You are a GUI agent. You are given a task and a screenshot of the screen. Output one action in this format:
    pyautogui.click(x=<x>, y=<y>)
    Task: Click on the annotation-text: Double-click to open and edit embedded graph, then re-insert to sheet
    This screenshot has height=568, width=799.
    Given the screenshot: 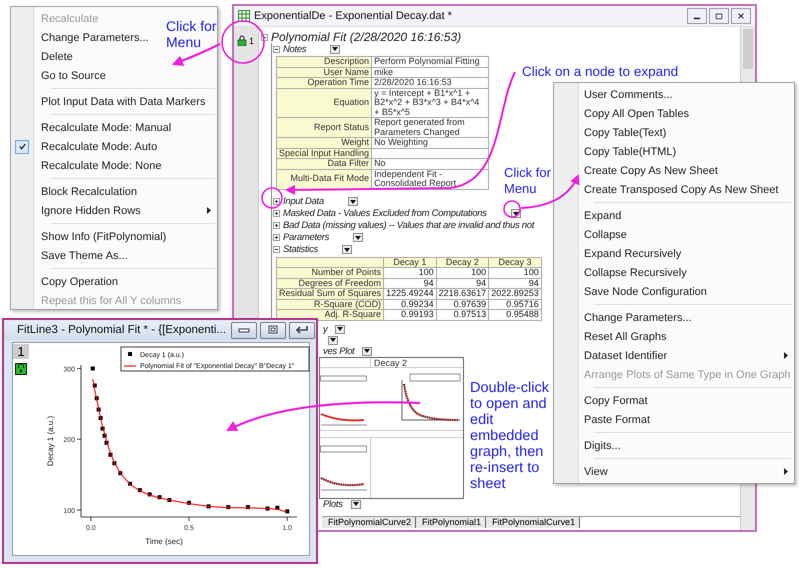 What is the action you would take?
    pyautogui.click(x=510, y=436)
    